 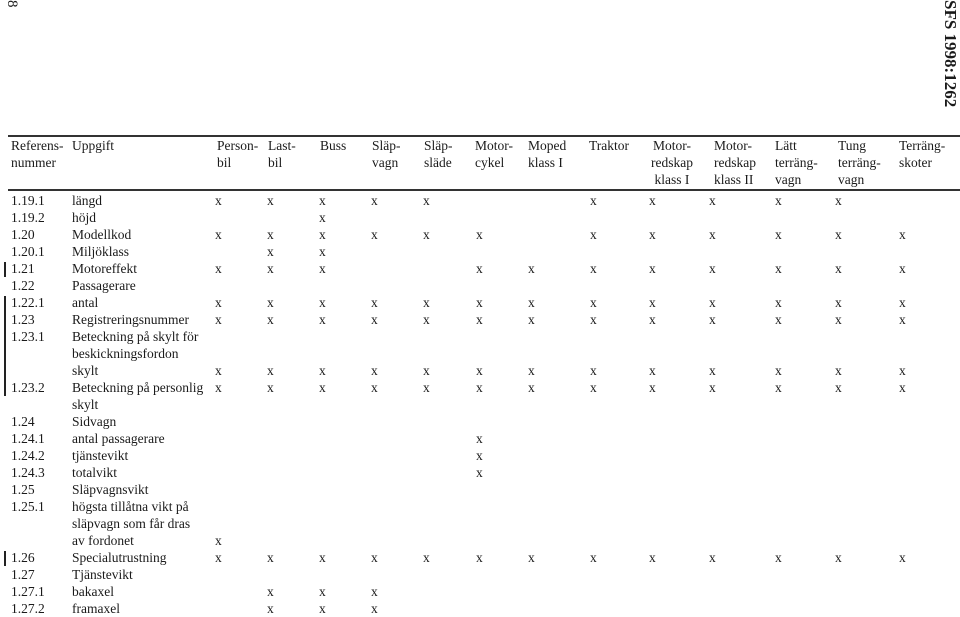 What do you see at coordinates (96, 608) in the screenshot?
I see `field-description: framaxel` at bounding box center [96, 608].